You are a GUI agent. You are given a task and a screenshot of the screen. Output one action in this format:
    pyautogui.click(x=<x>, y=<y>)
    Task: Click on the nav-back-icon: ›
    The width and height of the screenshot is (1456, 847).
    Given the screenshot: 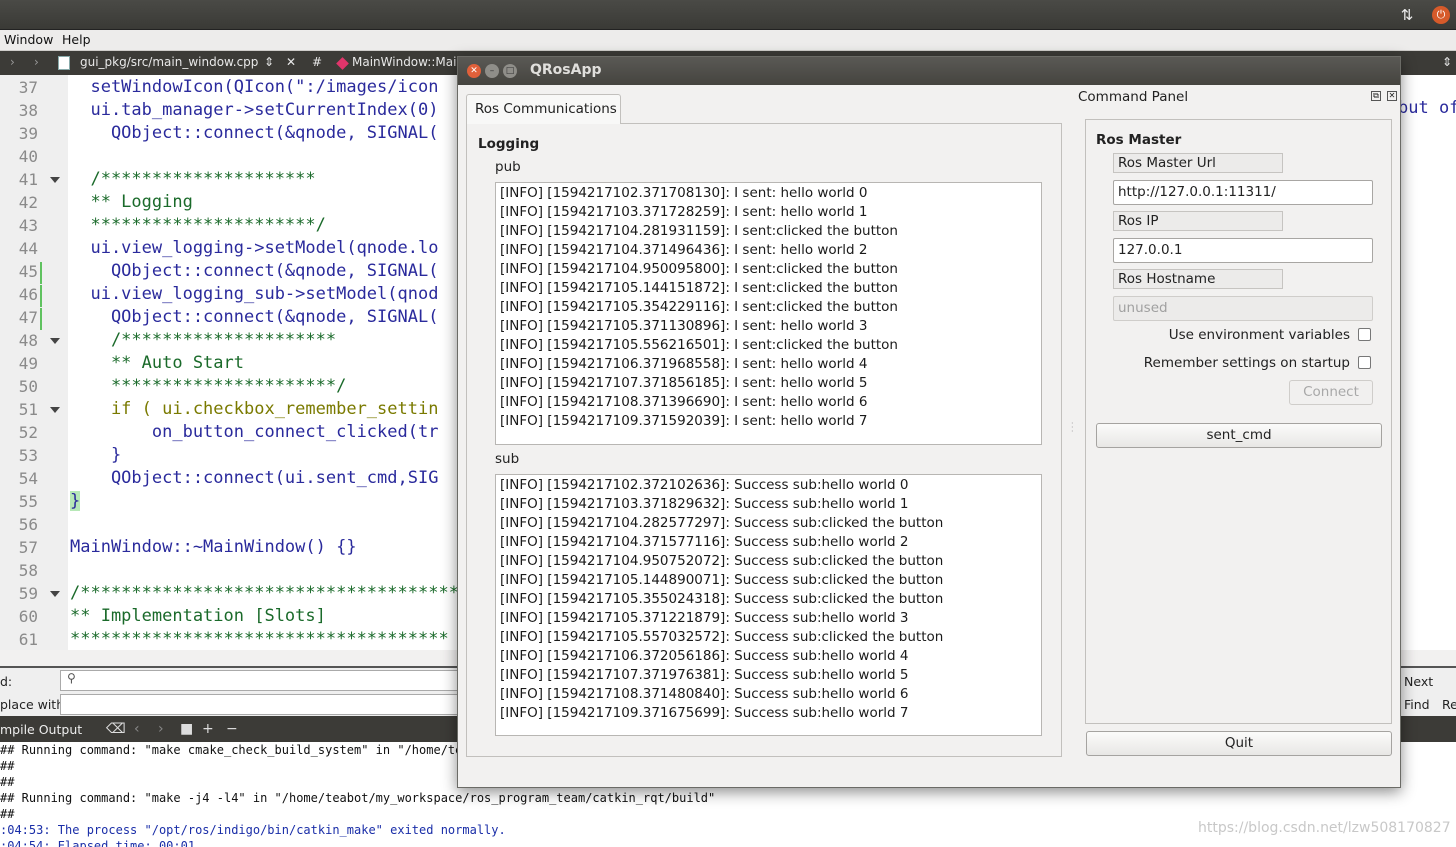 What is the action you would take?
    pyautogui.click(x=12, y=62)
    